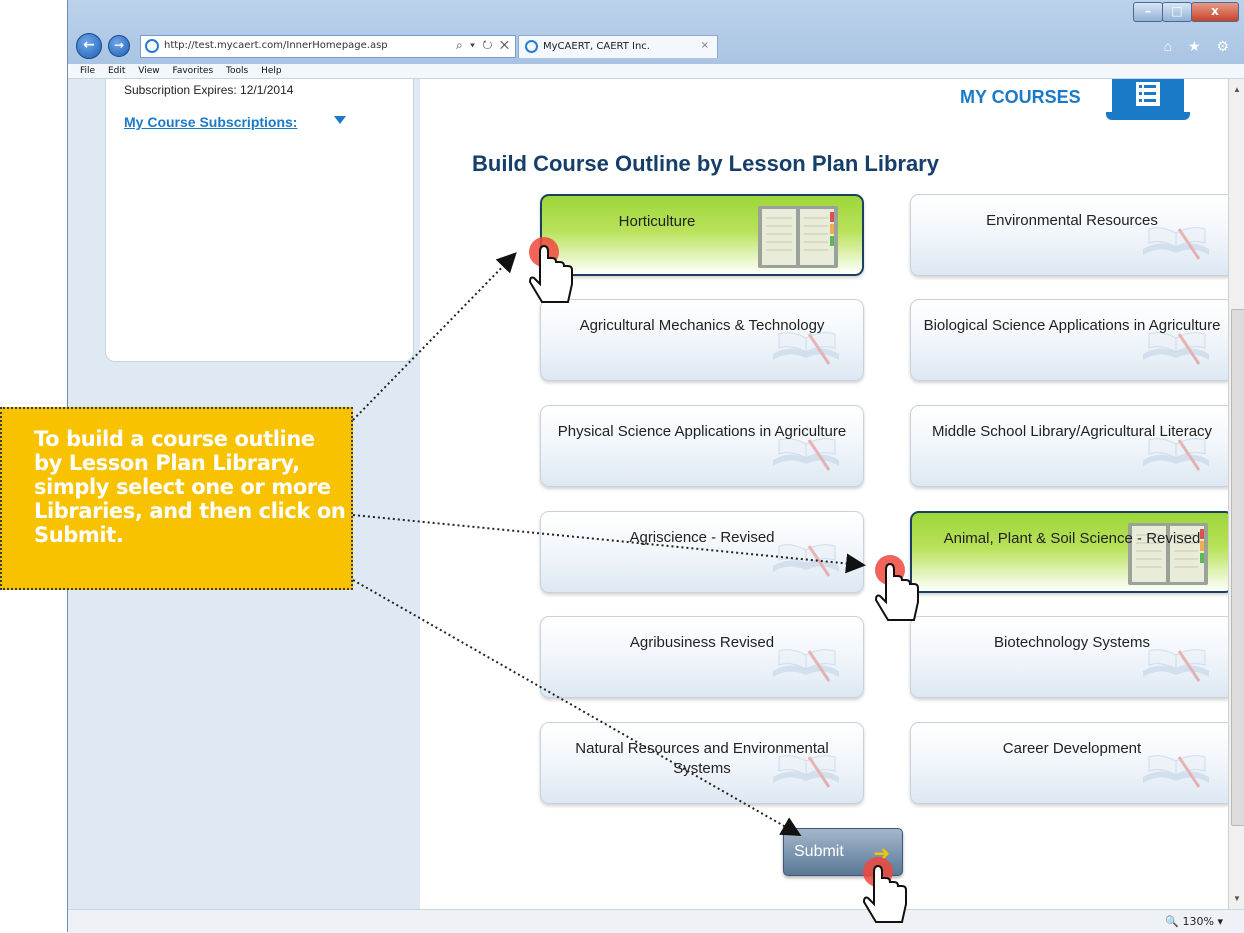  What do you see at coordinates (1069, 763) in the screenshot?
I see `library-card: Career Development` at bounding box center [1069, 763].